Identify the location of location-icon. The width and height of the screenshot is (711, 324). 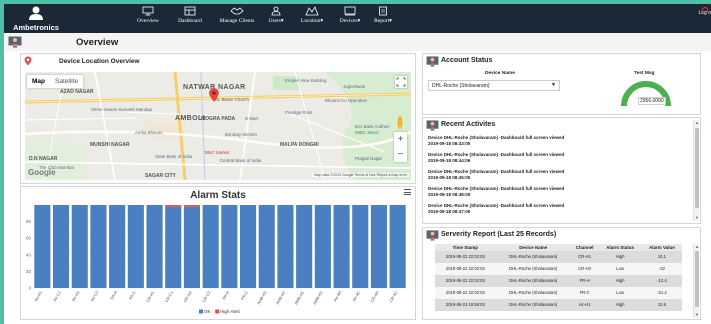
(312, 11).